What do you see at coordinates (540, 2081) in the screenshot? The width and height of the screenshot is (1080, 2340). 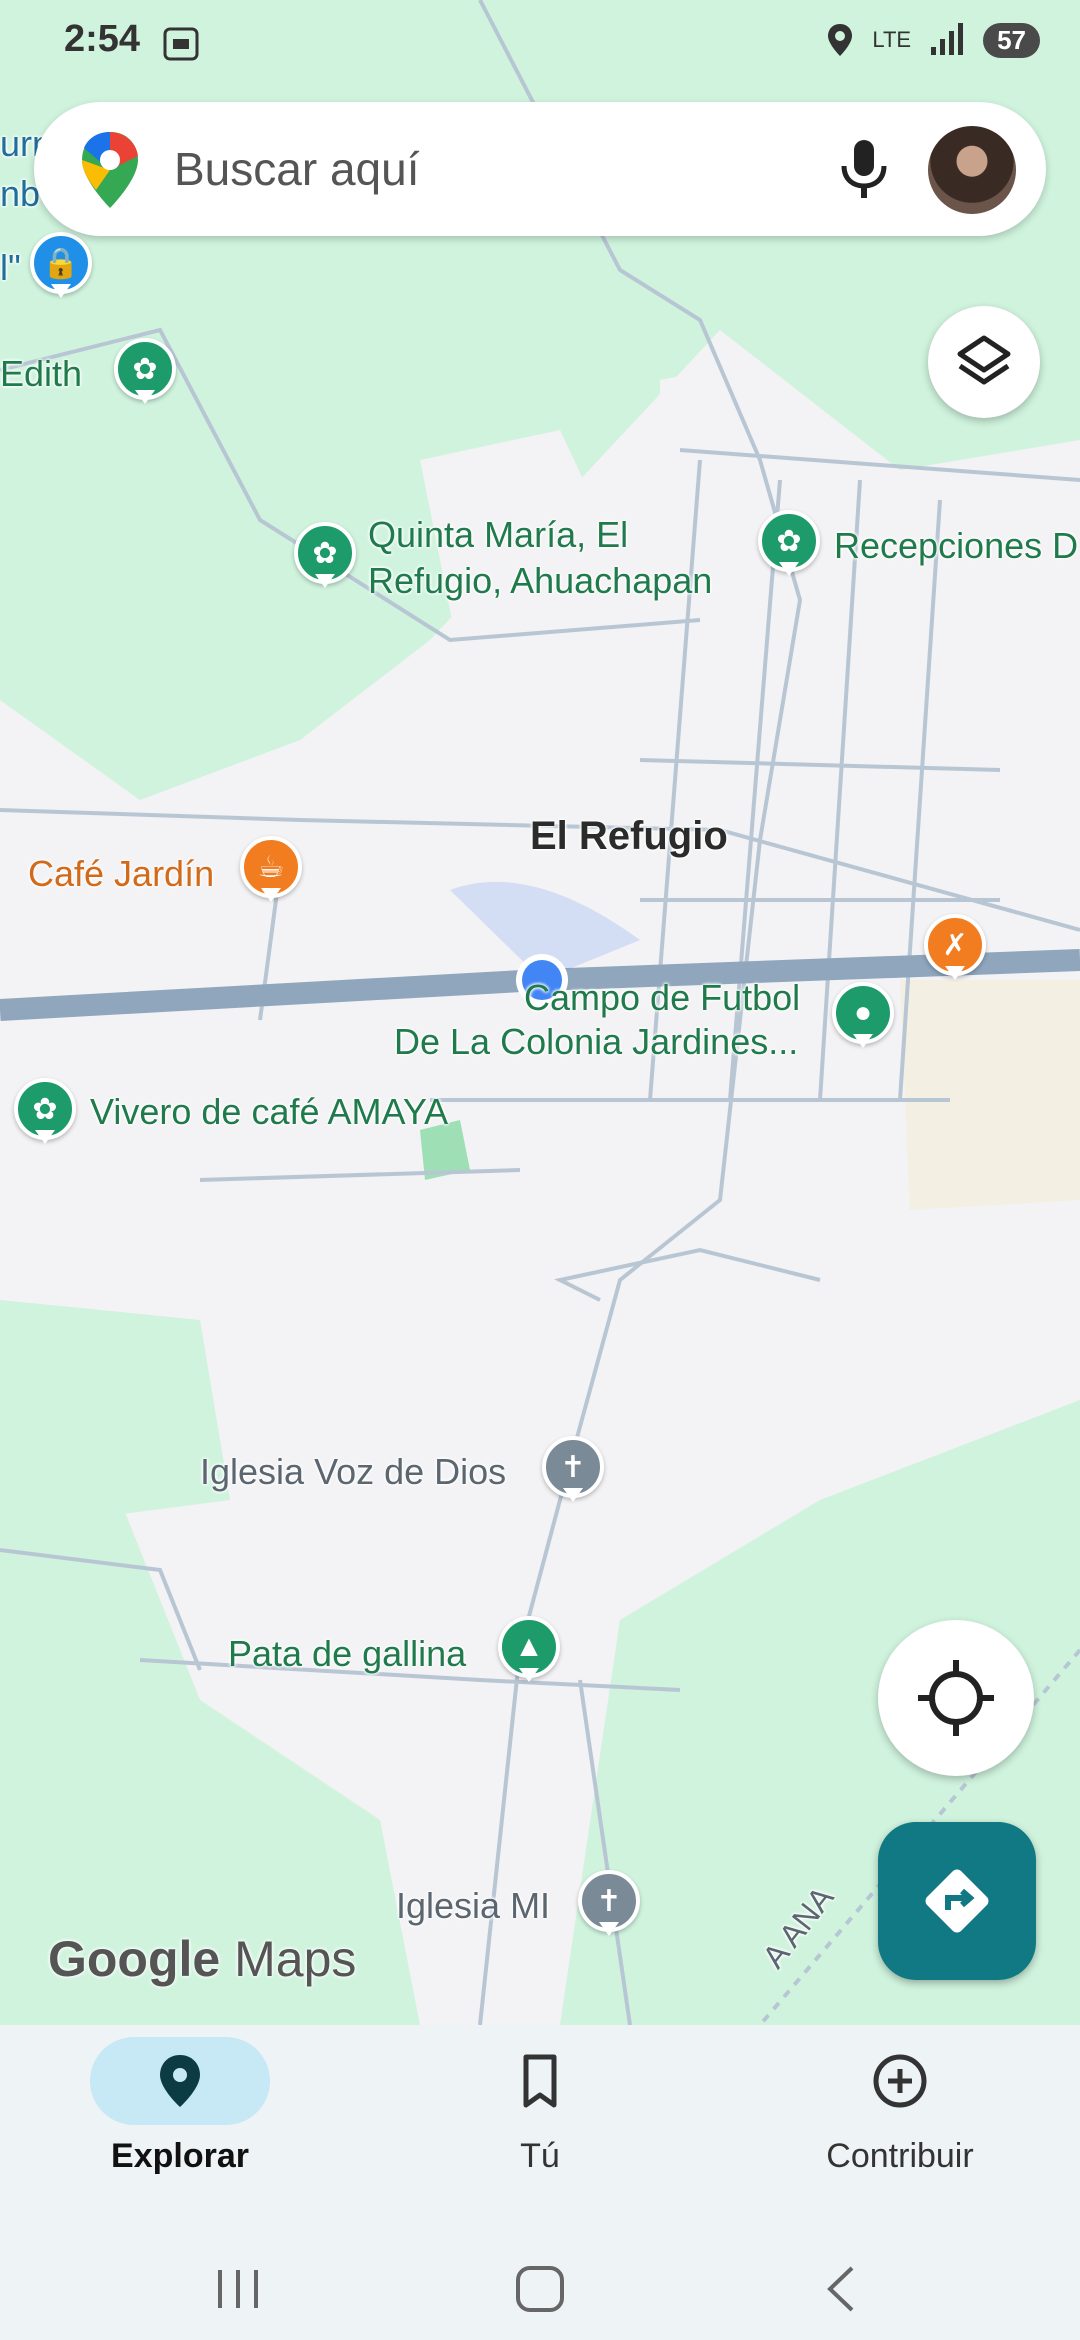 I see `bookmark-icon` at bounding box center [540, 2081].